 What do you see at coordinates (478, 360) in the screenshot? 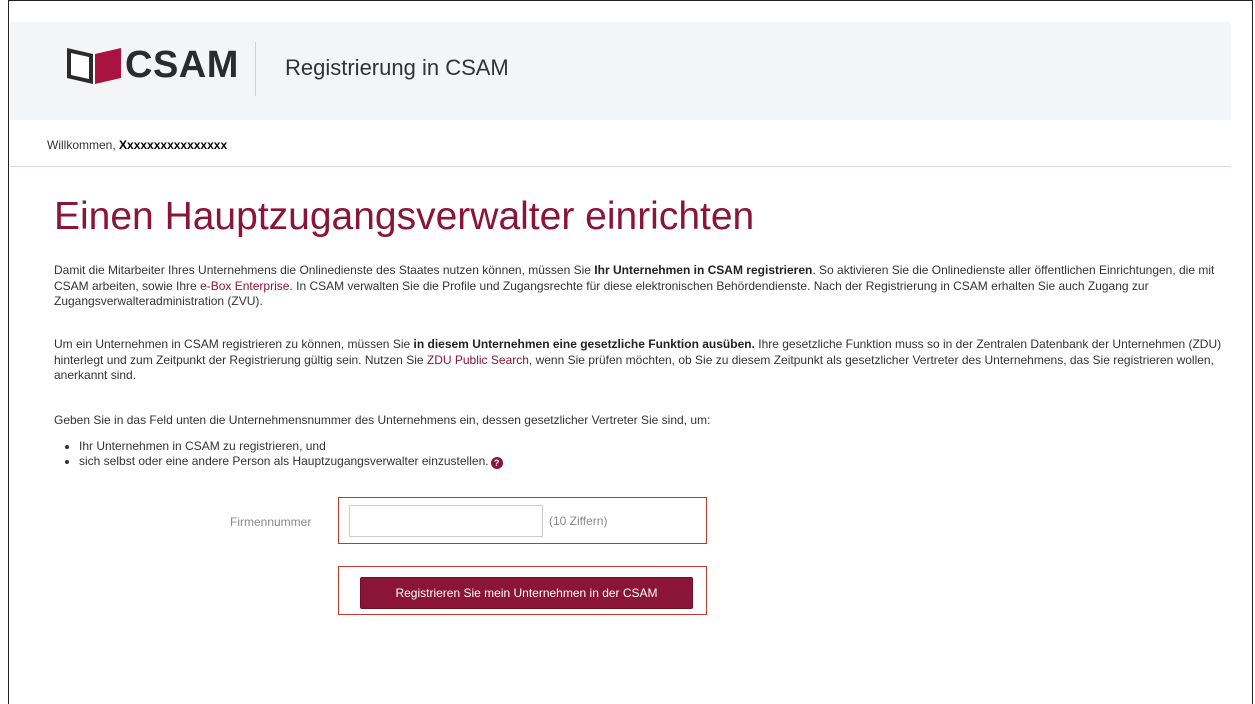
I see `zdu-public-search-link: ZDU Public Search` at bounding box center [478, 360].